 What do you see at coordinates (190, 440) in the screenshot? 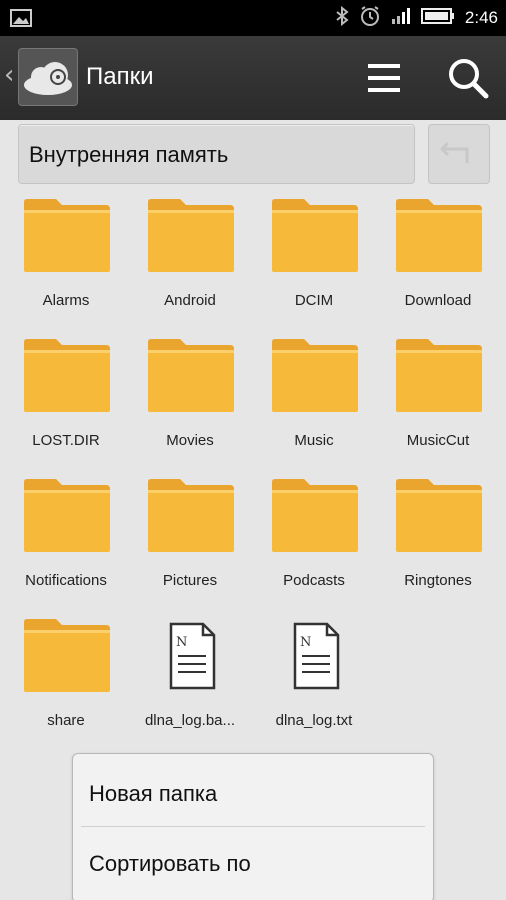
I see `item-label: Movies` at bounding box center [190, 440].